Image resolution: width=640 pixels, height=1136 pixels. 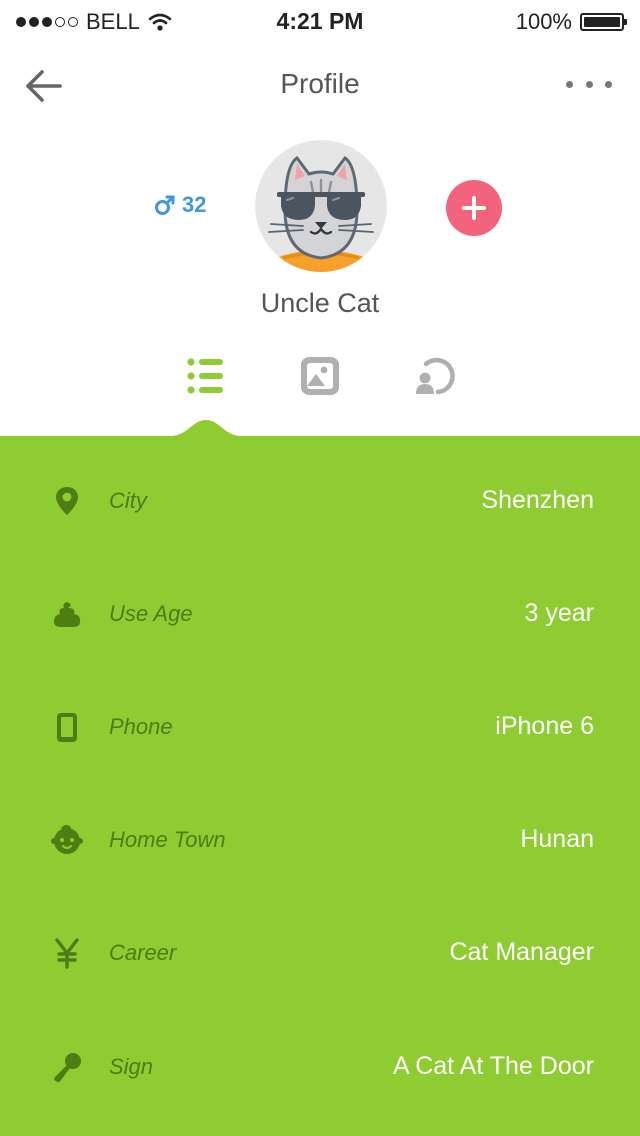 What do you see at coordinates (67, 839) in the screenshot?
I see `baby-face-icon` at bounding box center [67, 839].